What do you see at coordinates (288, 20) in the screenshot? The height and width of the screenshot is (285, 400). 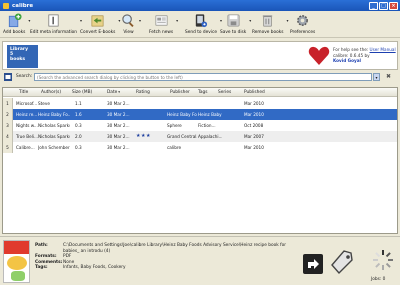 I see `remove-books-dropdown-icon: ▾` at bounding box center [288, 20].